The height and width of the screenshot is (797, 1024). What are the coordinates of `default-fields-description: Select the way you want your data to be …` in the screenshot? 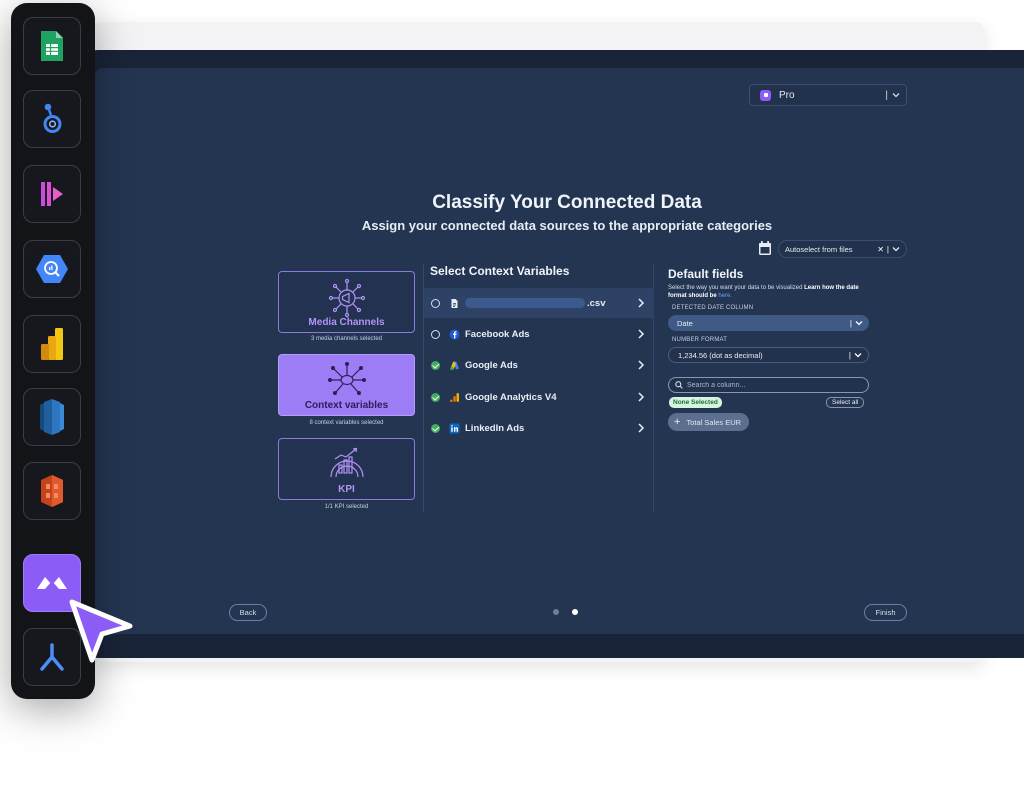 It's located at (773, 292).